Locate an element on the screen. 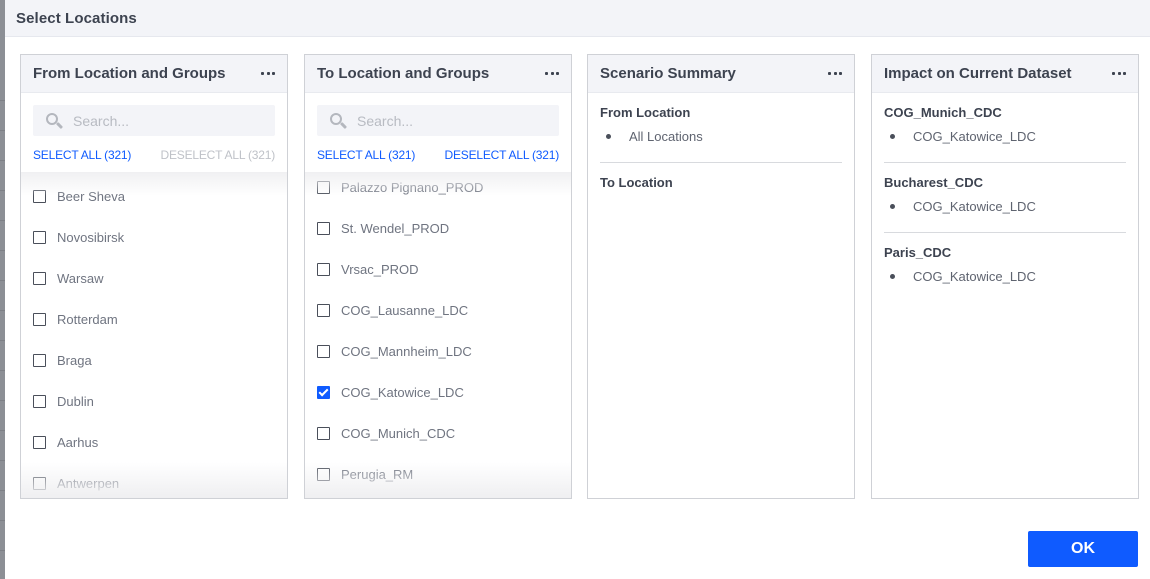 The width and height of the screenshot is (1150, 579). location-list-item: COG_Mannheim_LDC is located at coordinates (394, 351).